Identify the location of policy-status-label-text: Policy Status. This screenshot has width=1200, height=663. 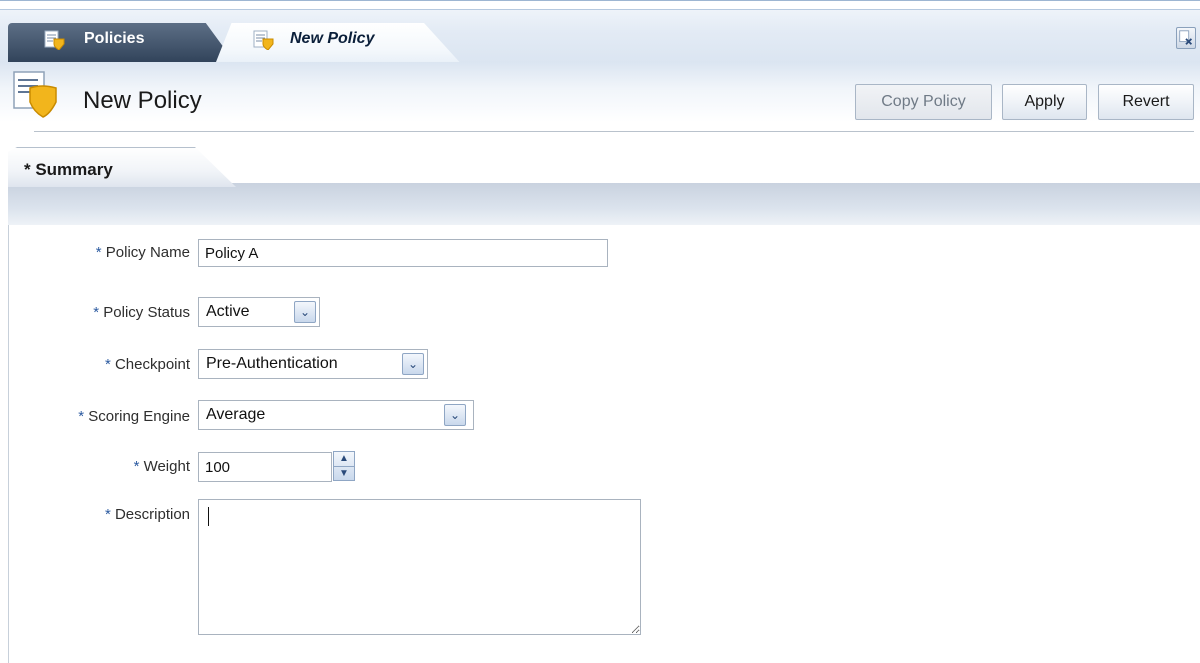
(146, 312).